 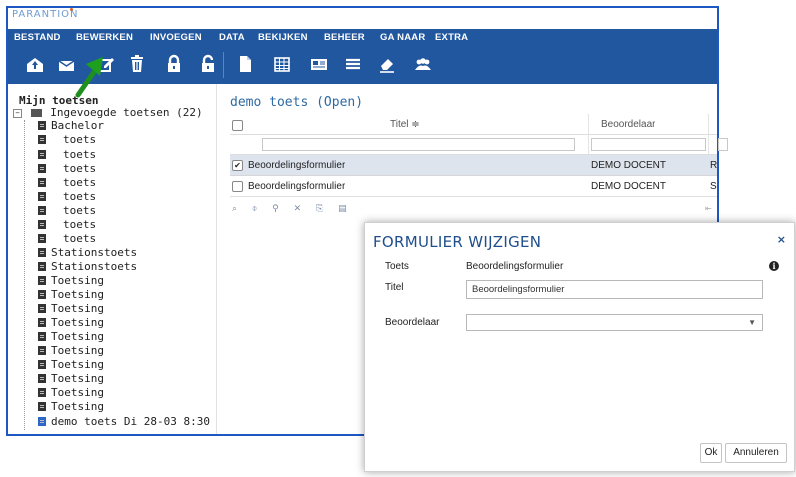 I want to click on list-icon, so click(x=353, y=64).